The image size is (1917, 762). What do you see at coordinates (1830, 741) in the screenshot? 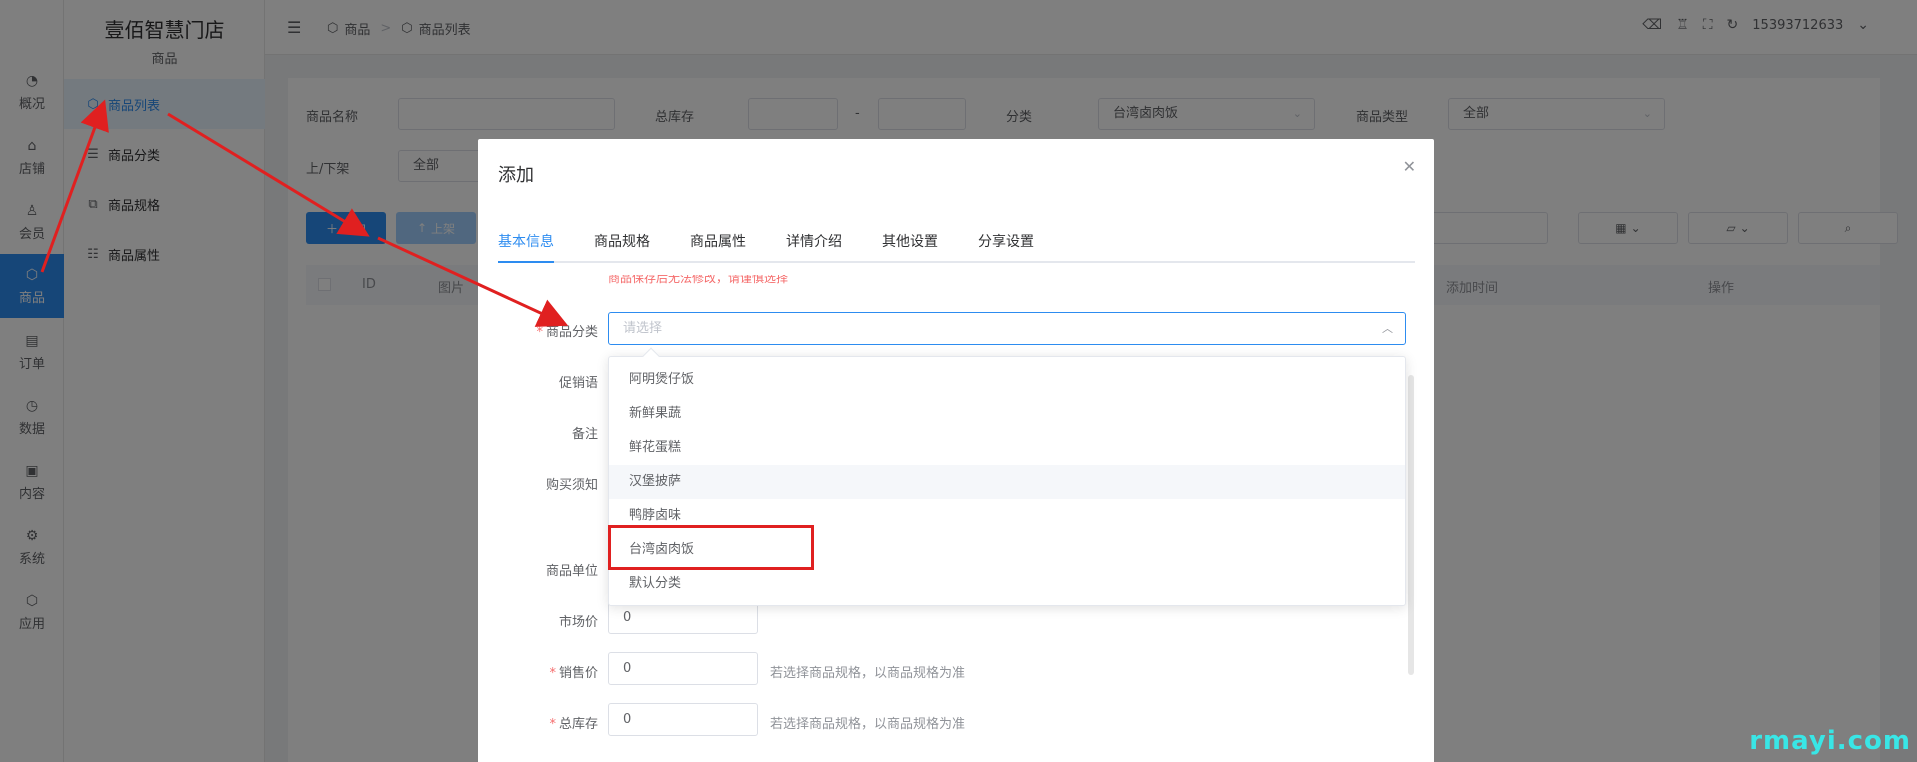
I see `watermark-text: rmayi.com` at bounding box center [1830, 741].